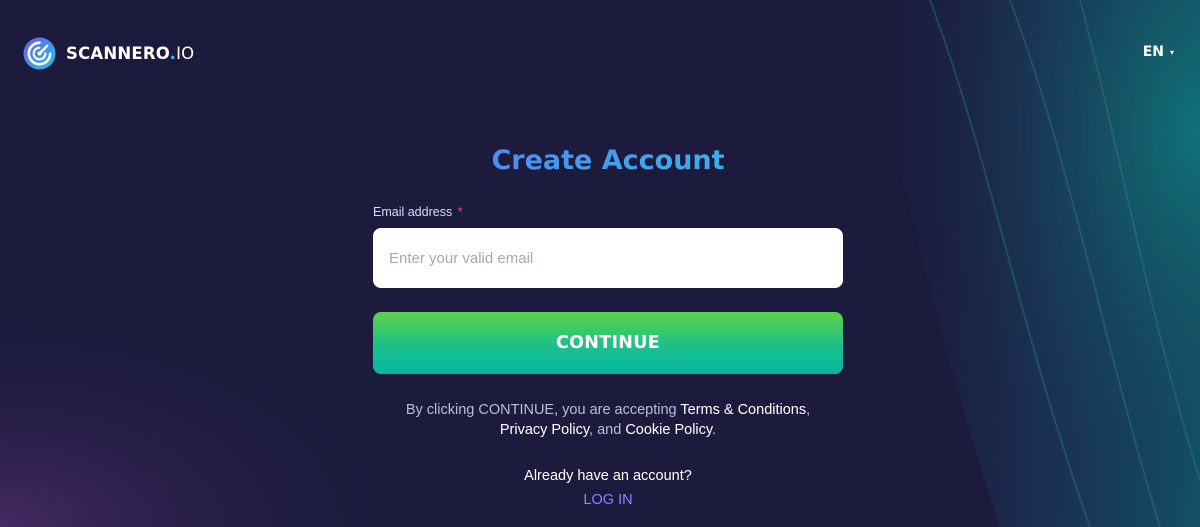 The image size is (1200, 527). I want to click on privacy-link: Privacy Policy, so click(544, 430).